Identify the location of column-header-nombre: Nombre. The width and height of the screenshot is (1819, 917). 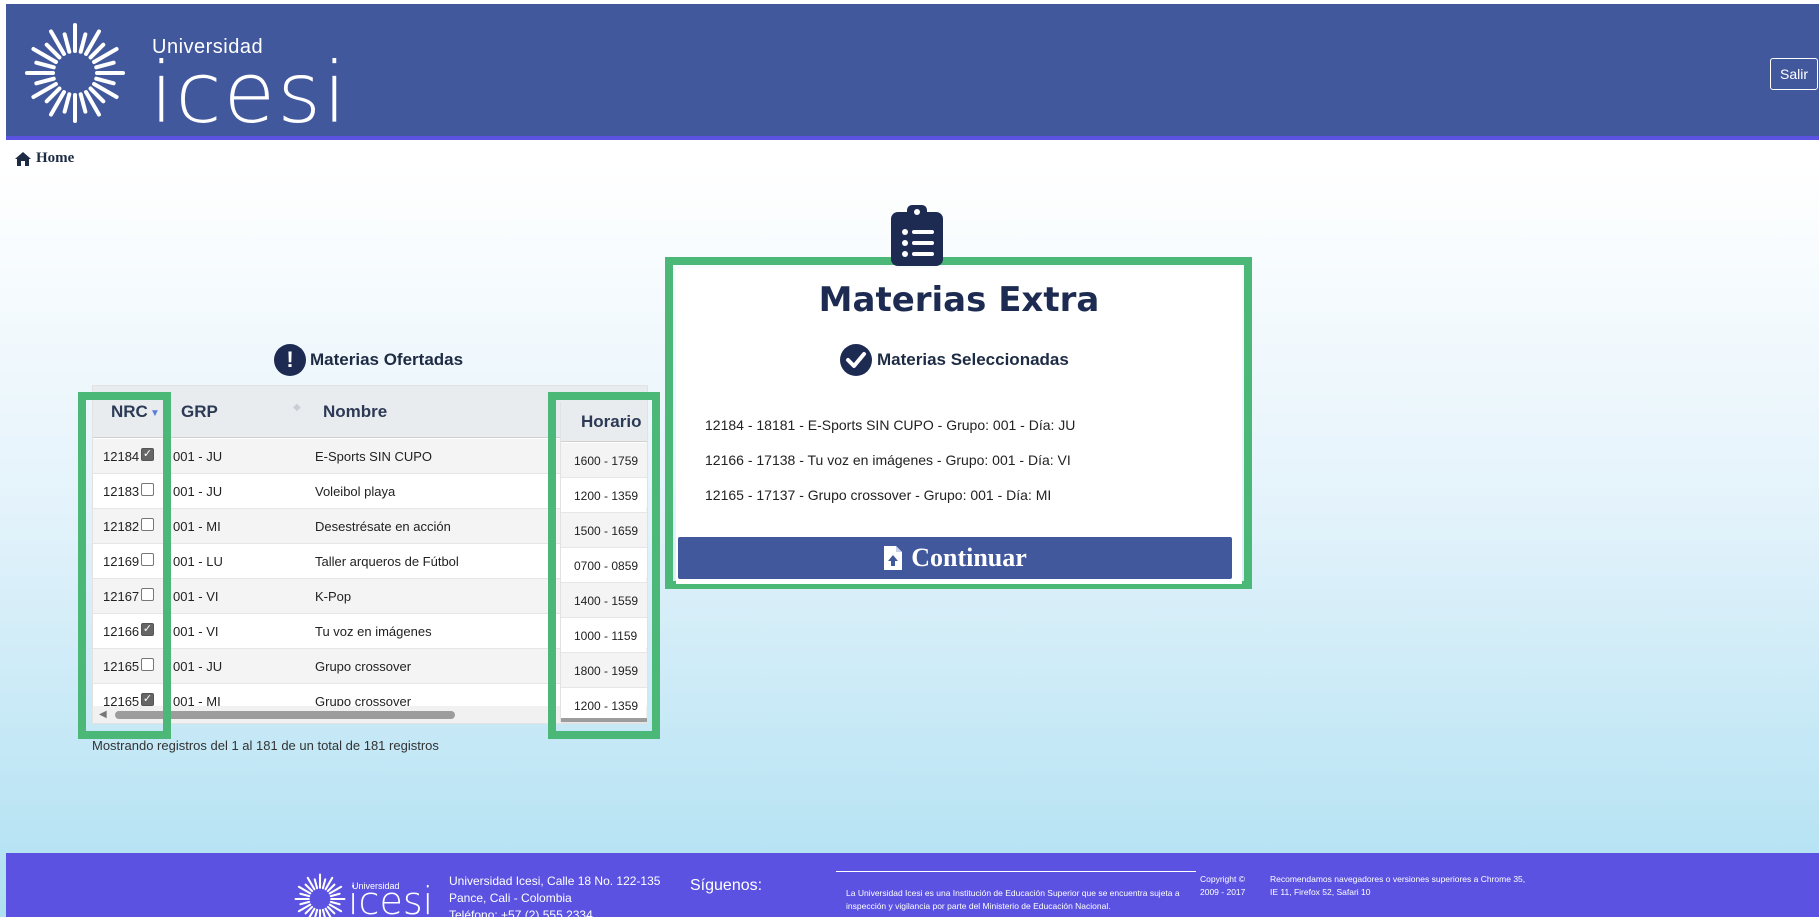
(355, 412).